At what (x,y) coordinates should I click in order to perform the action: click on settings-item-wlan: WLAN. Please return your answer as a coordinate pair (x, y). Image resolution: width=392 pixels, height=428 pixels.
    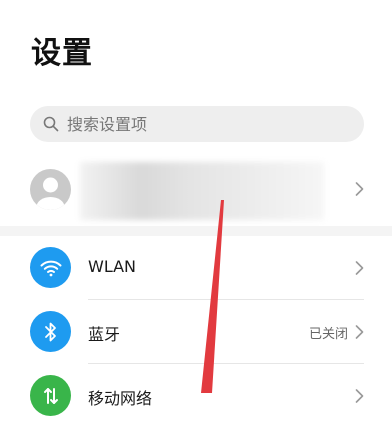
    Looking at the image, I should click on (196, 268).